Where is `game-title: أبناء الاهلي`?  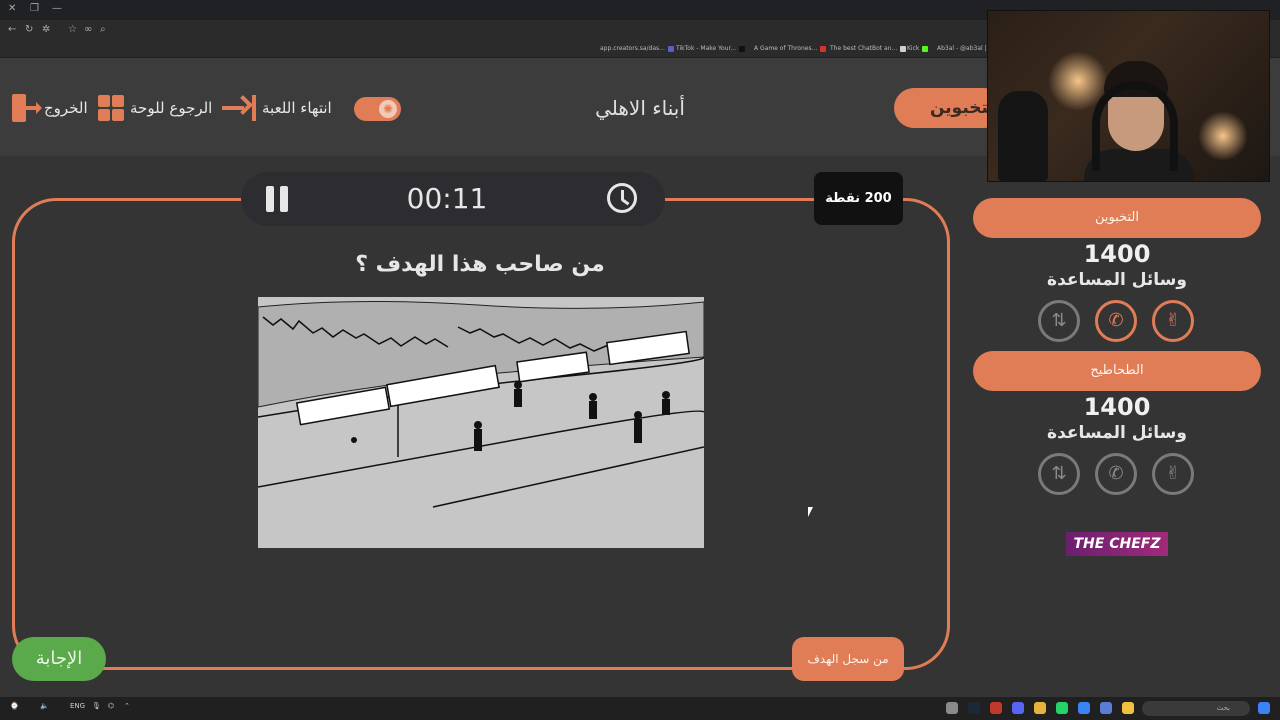 game-title: أبناء الاهلي is located at coordinates (640, 108).